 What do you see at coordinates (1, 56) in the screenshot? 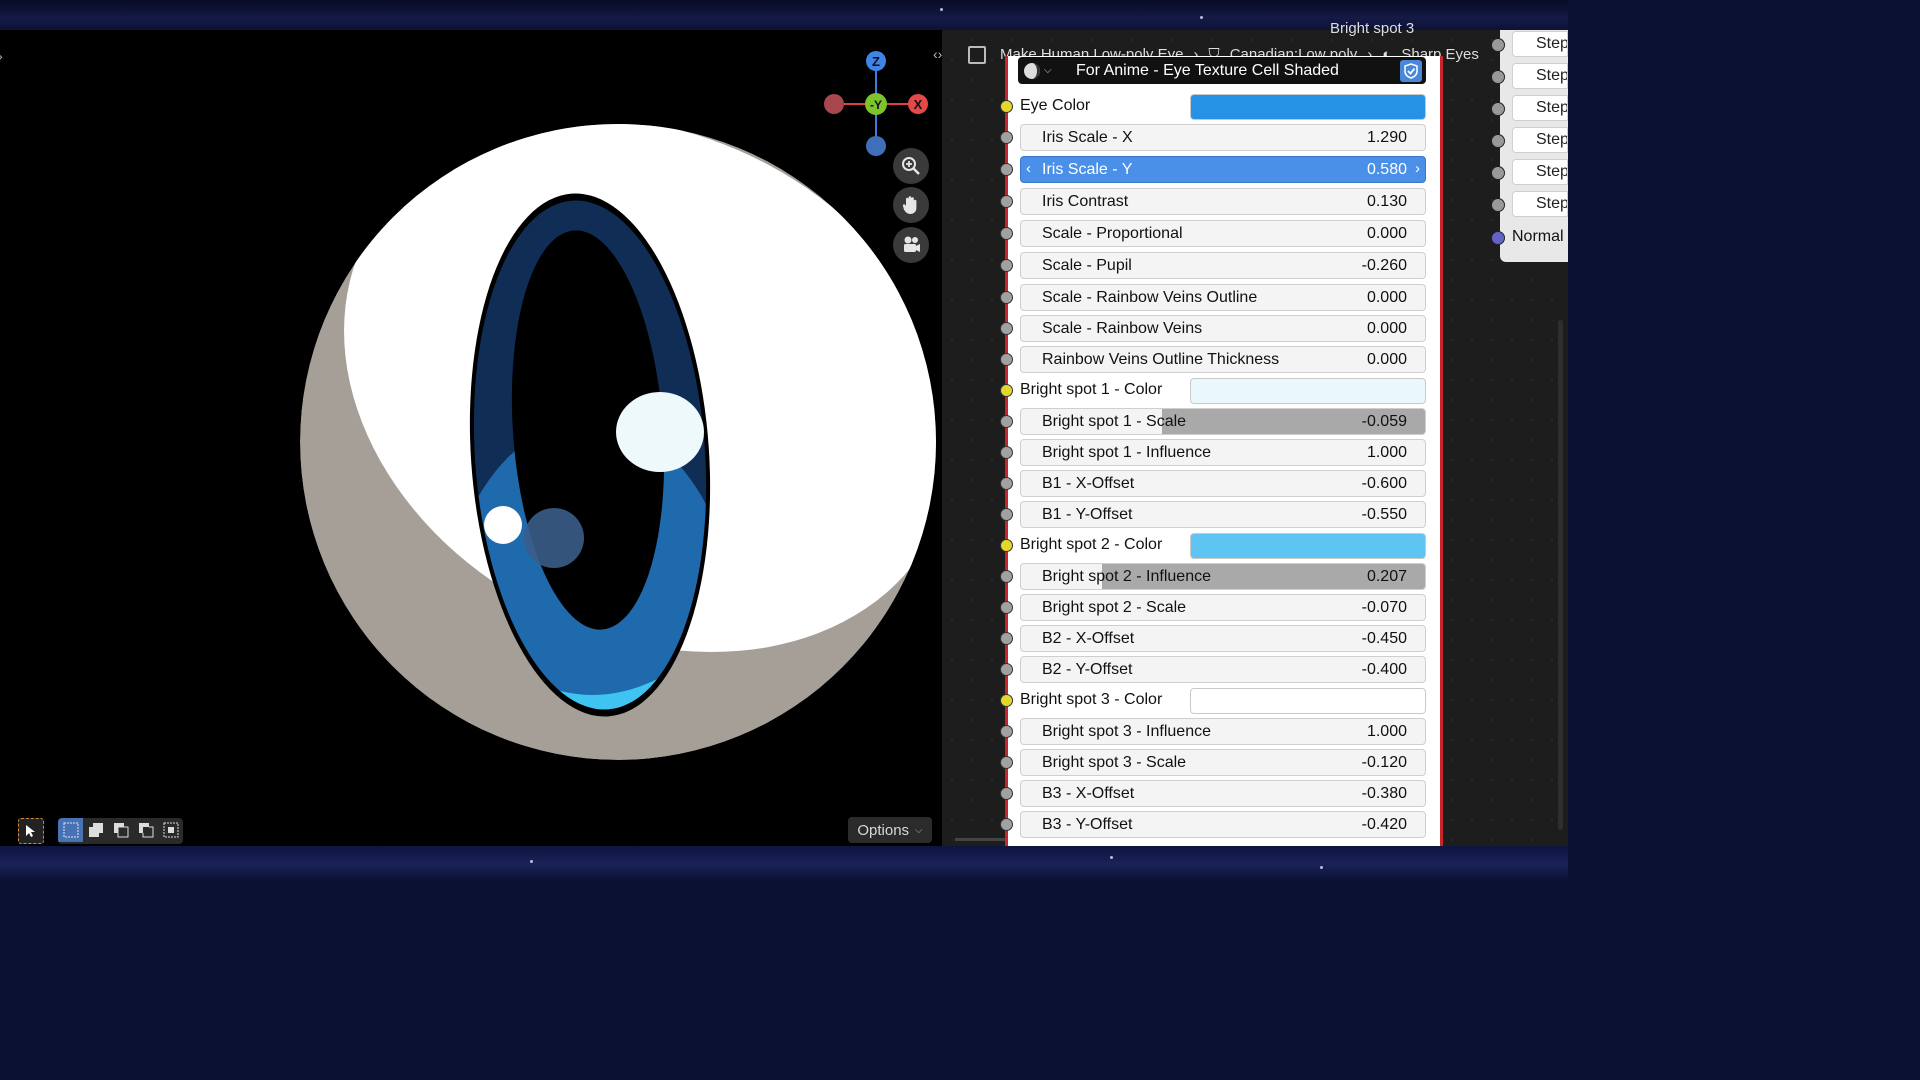
I see `sidebar-toggle-icon: ›` at bounding box center [1, 56].